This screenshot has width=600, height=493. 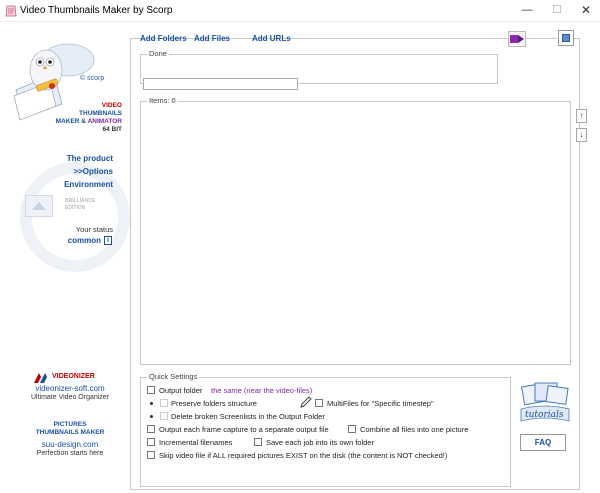 I want to click on nav-options: >>Options, so click(x=56, y=171).